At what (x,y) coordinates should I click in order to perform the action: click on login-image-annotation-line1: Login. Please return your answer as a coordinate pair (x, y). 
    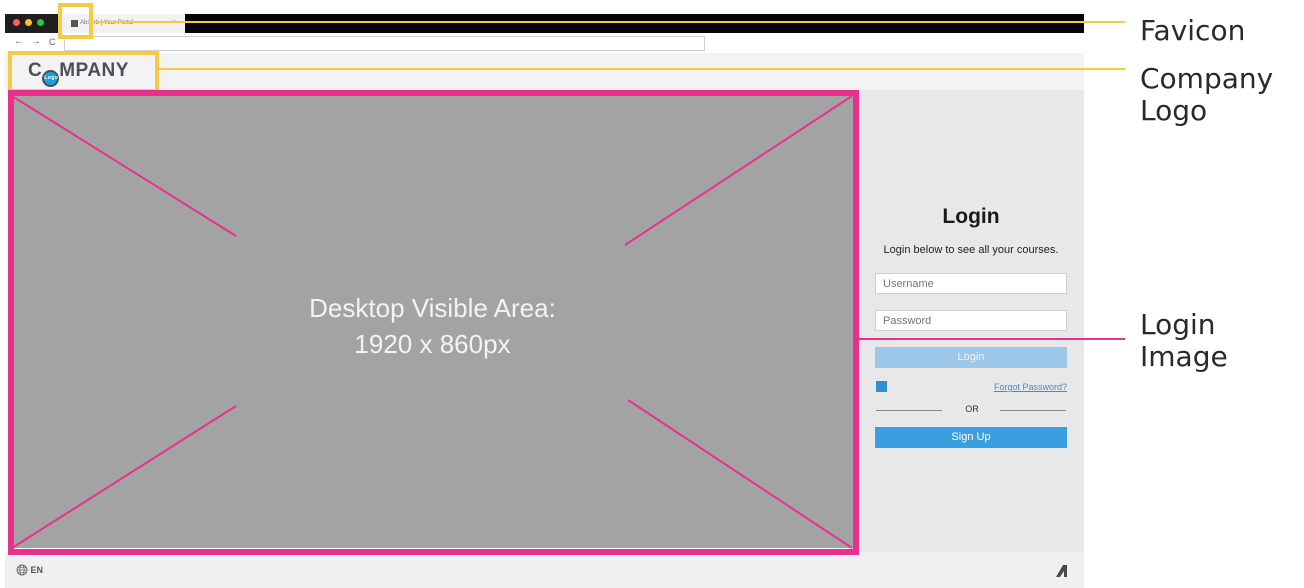
    Looking at the image, I should click on (1178, 324).